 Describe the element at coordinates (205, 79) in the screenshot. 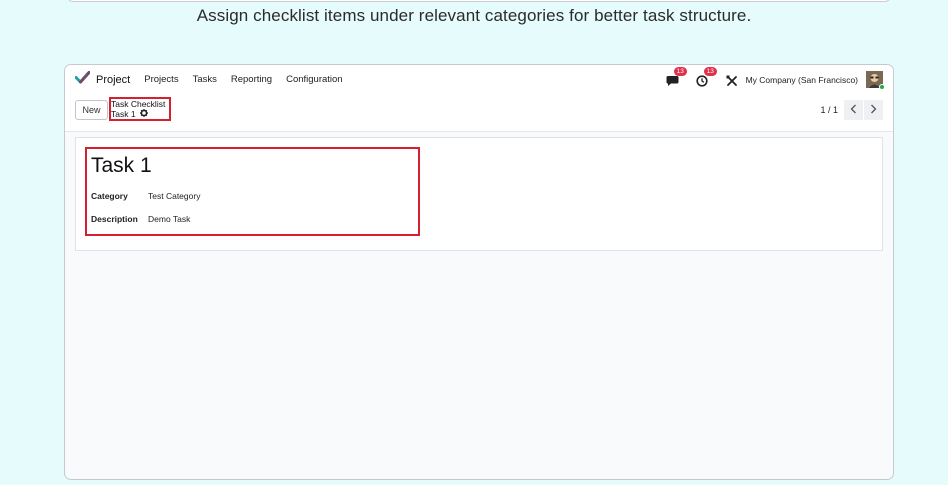

I see `menu-tasks: Tasks` at that location.